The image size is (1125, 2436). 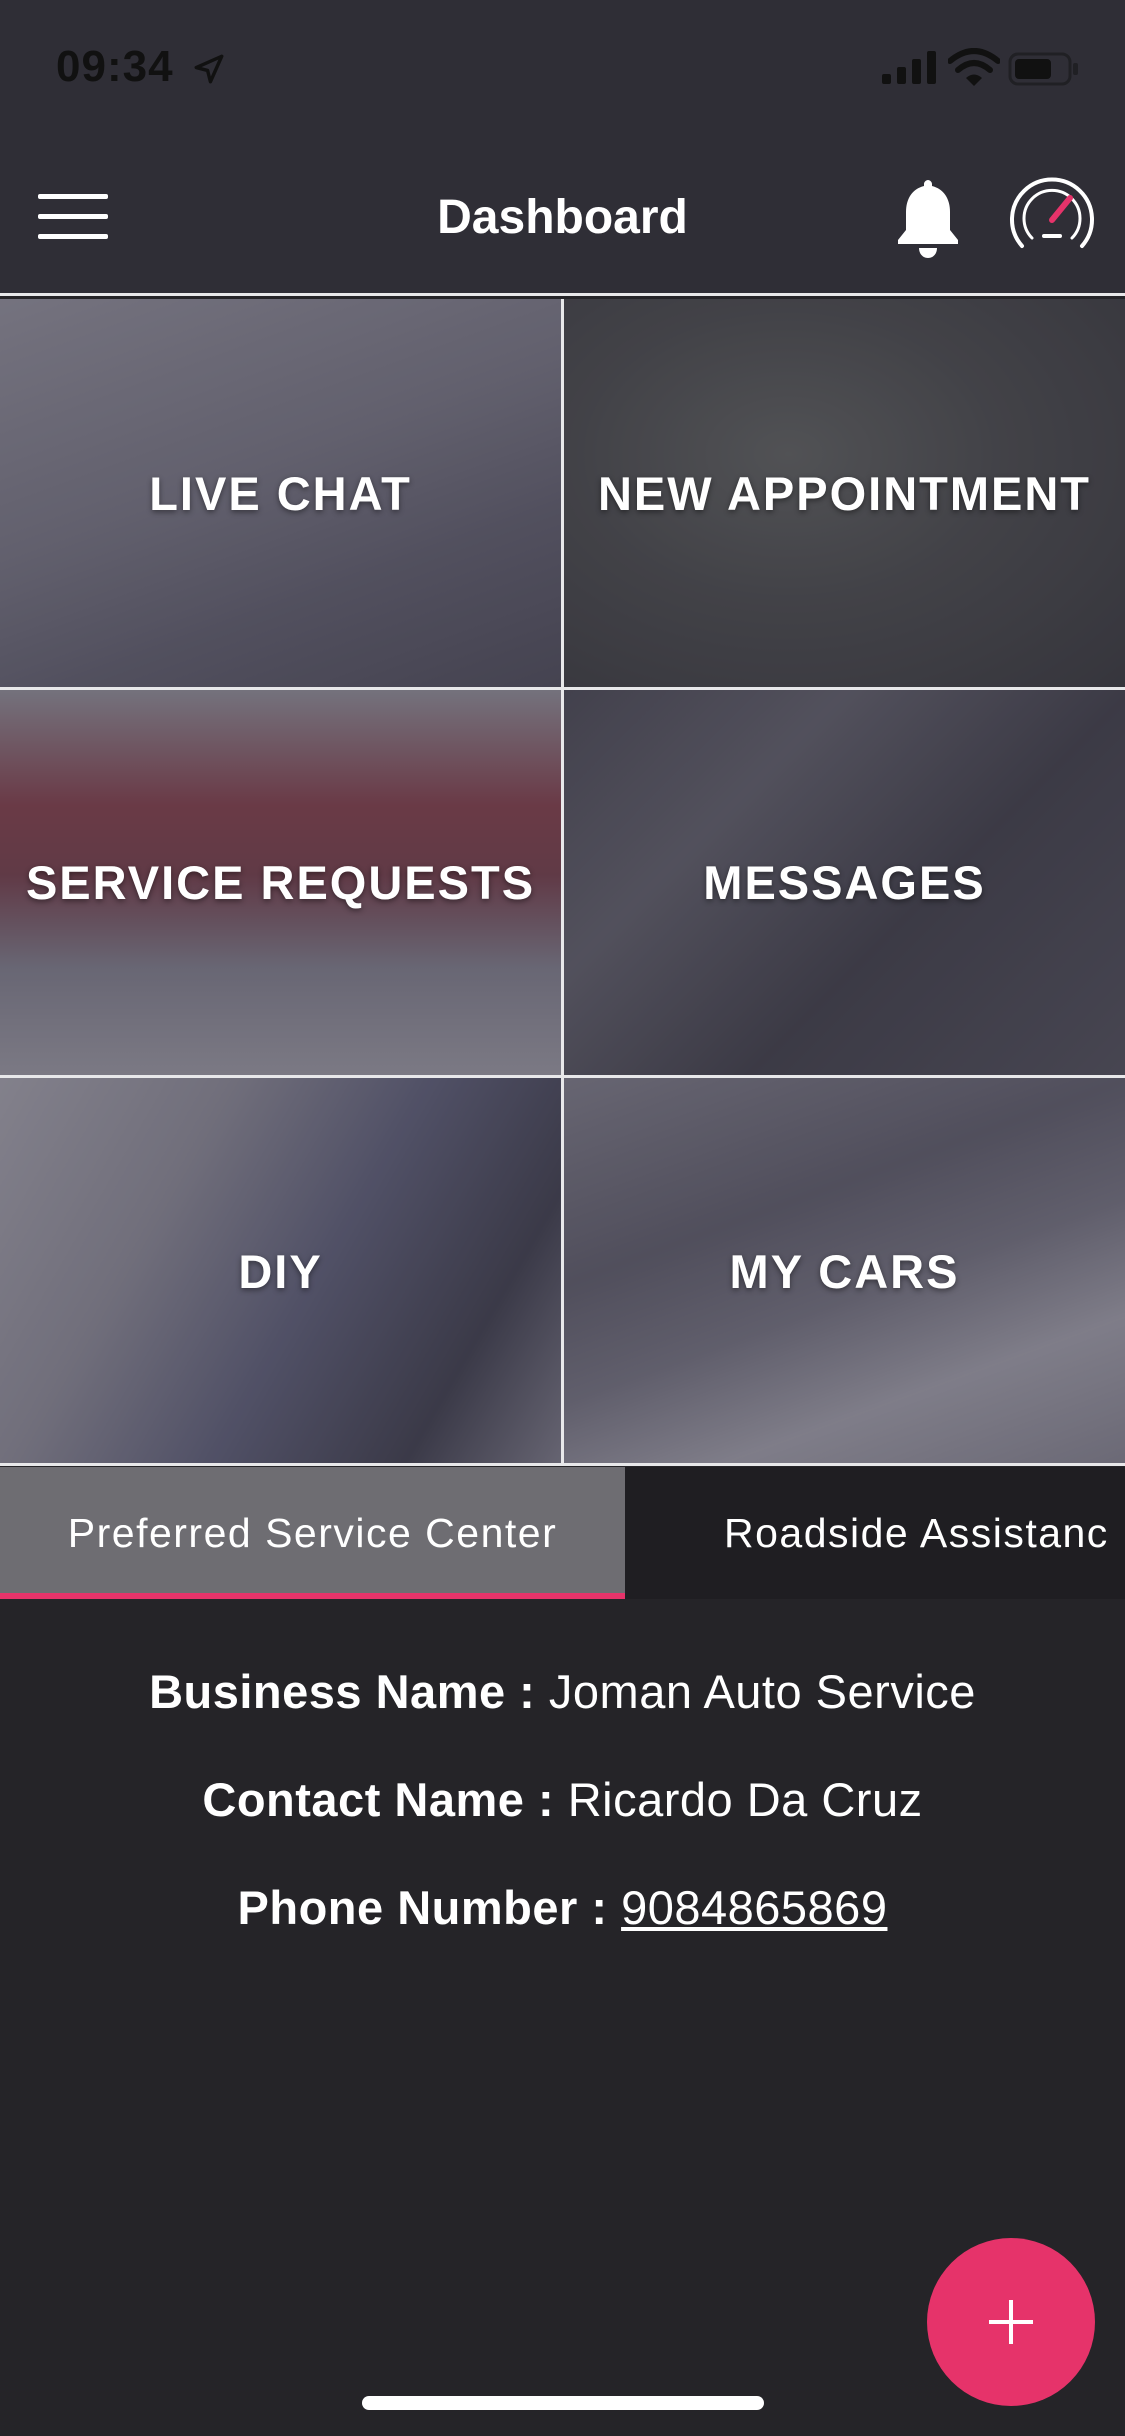 I want to click on phone-number-label: Phone Number :, so click(x=422, y=1907).